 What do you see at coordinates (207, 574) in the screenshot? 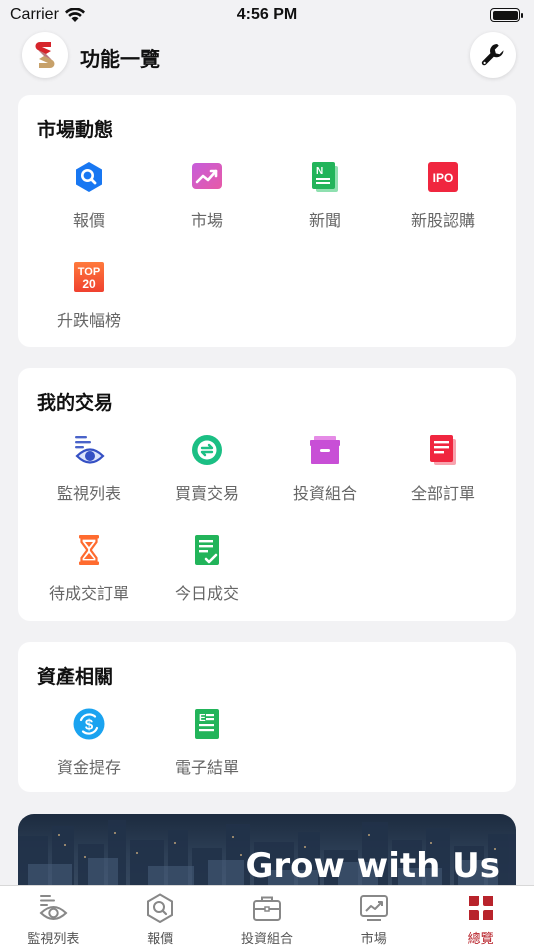
I see `tile-today-trades: 今日成交` at bounding box center [207, 574].